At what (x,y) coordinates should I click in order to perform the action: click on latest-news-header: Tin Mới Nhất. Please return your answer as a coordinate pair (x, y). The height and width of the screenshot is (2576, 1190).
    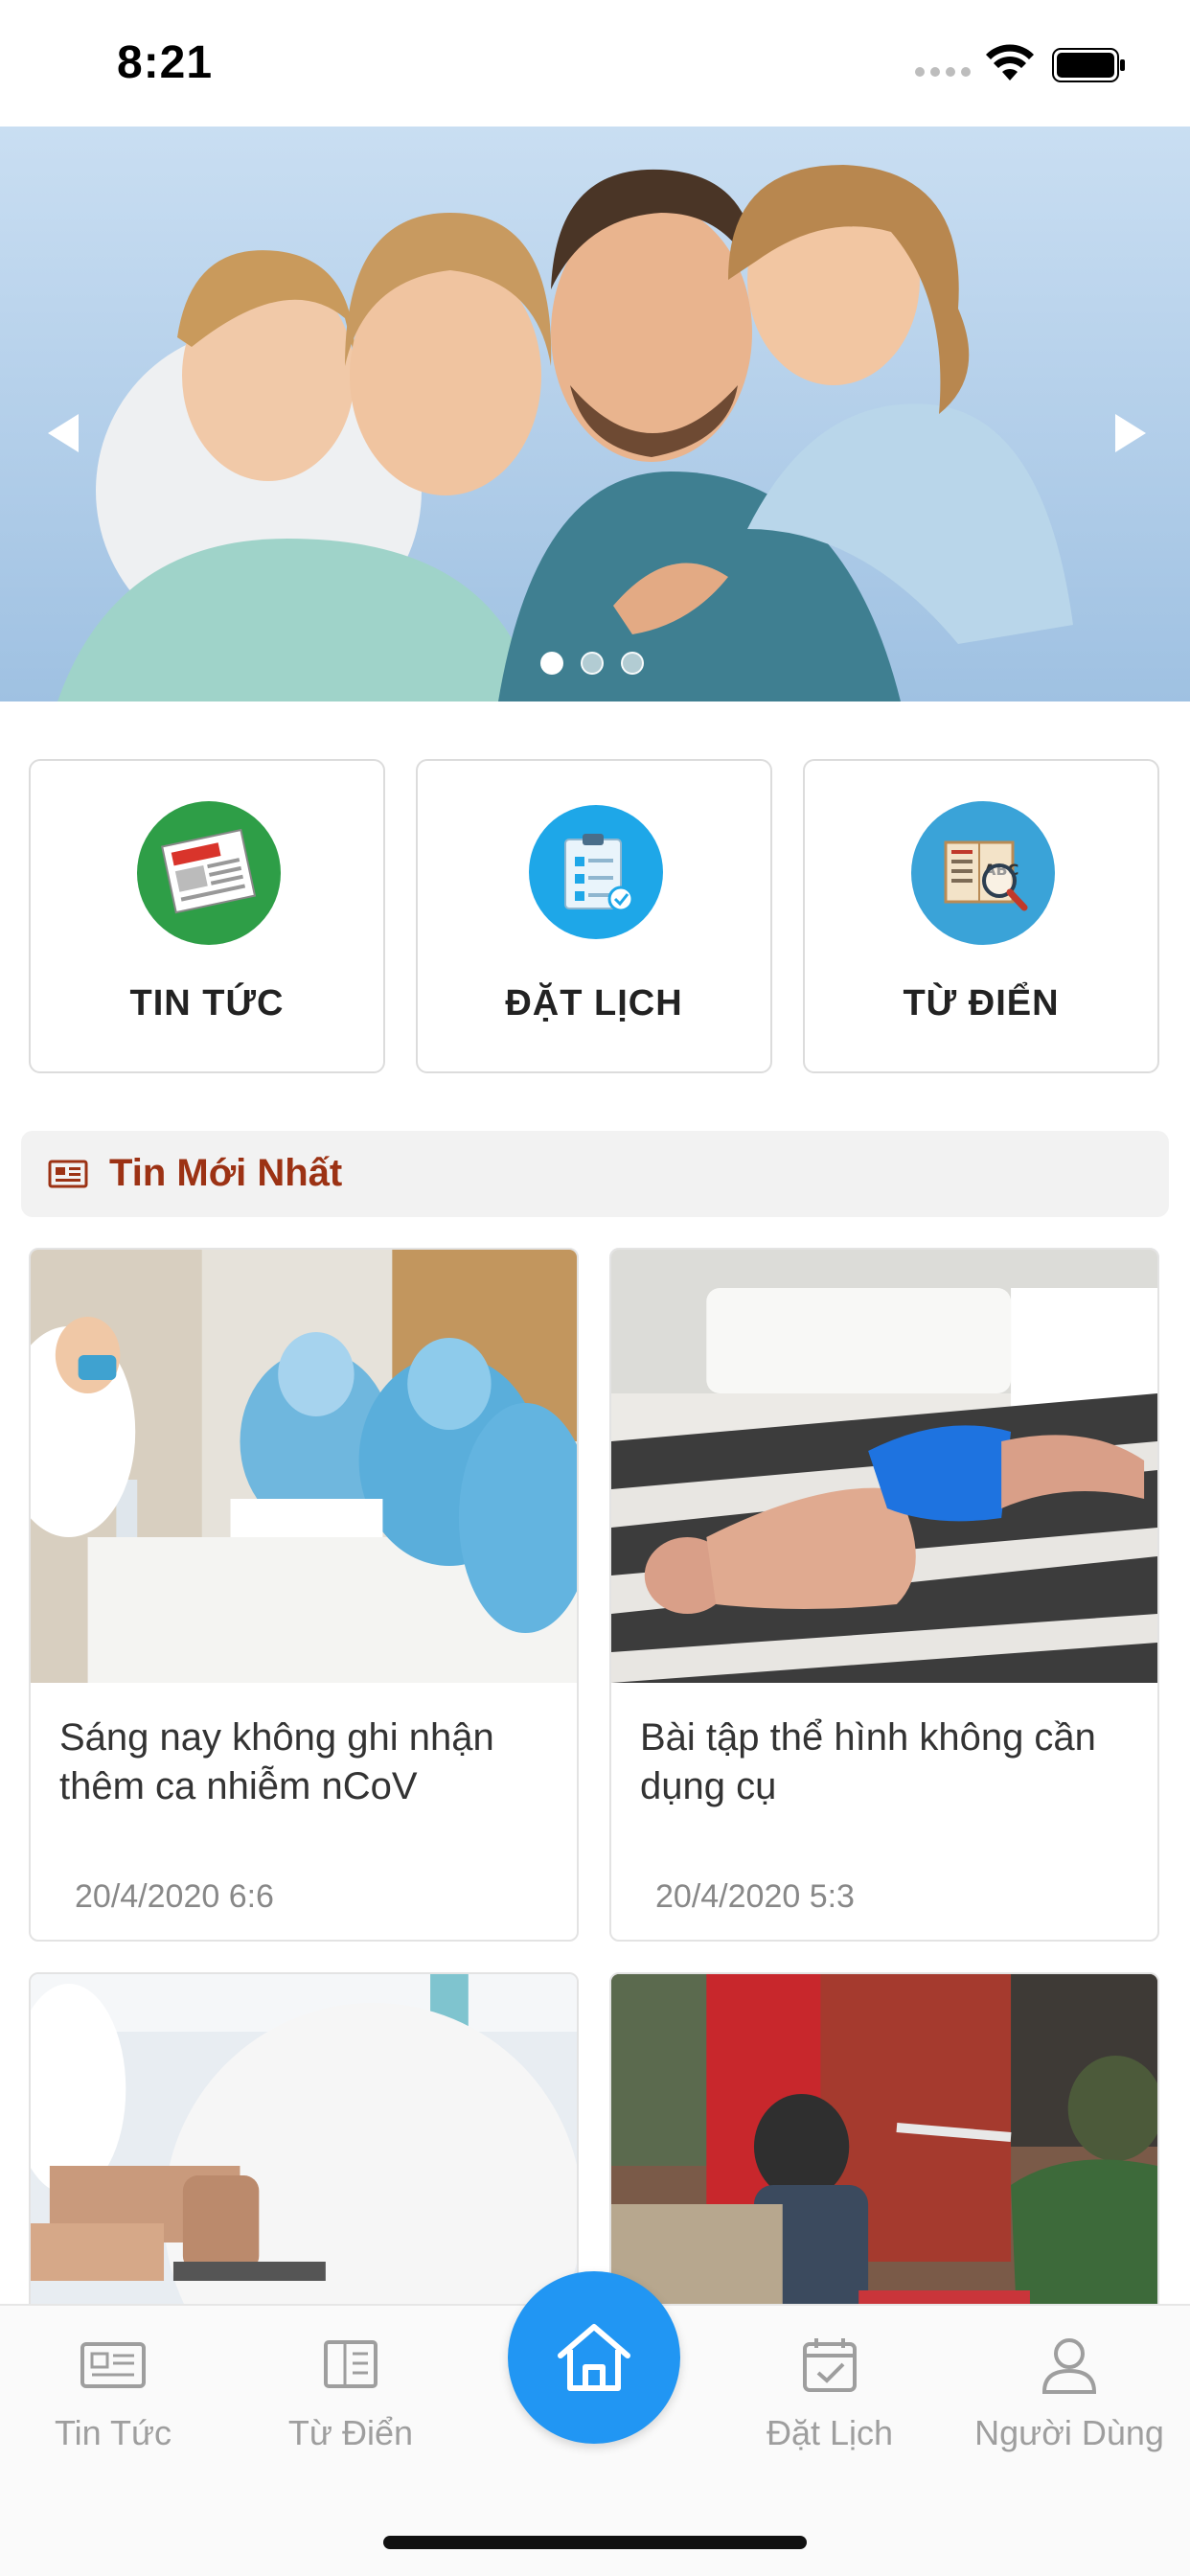
    Looking at the image, I should click on (595, 1174).